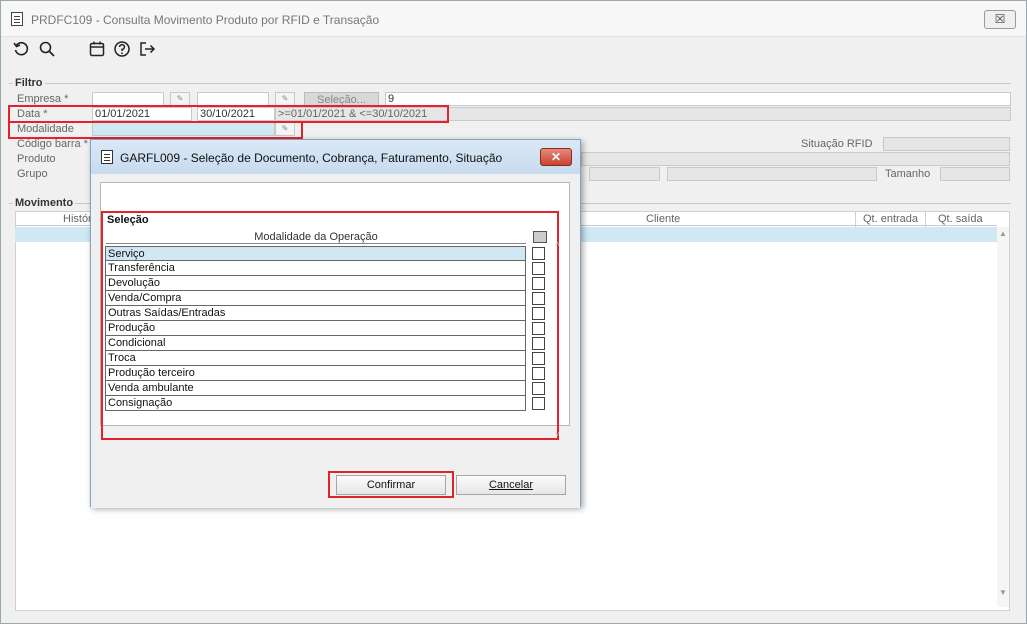 The width and height of the screenshot is (1027, 624). Describe the element at coordinates (97, 49) in the screenshot. I see `calendar-icon` at that location.